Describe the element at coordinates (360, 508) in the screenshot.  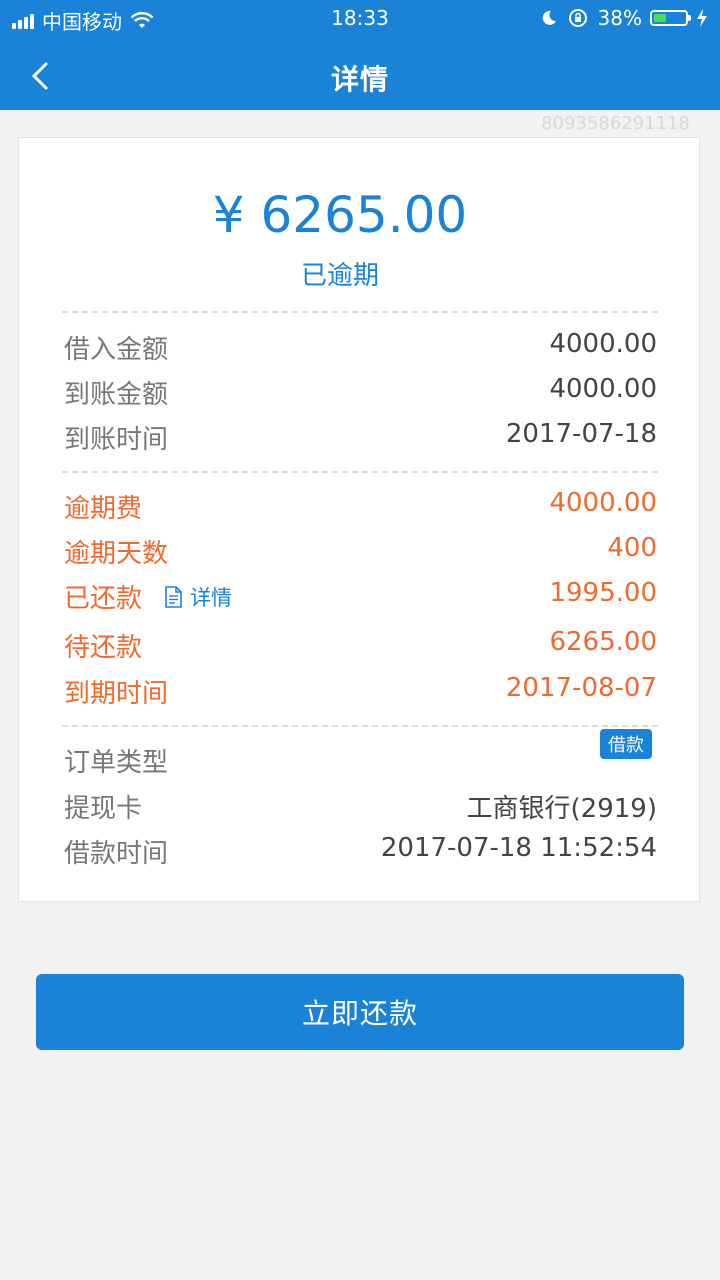
I see `row-overdue-fee: 逾期费 4000.00` at that location.